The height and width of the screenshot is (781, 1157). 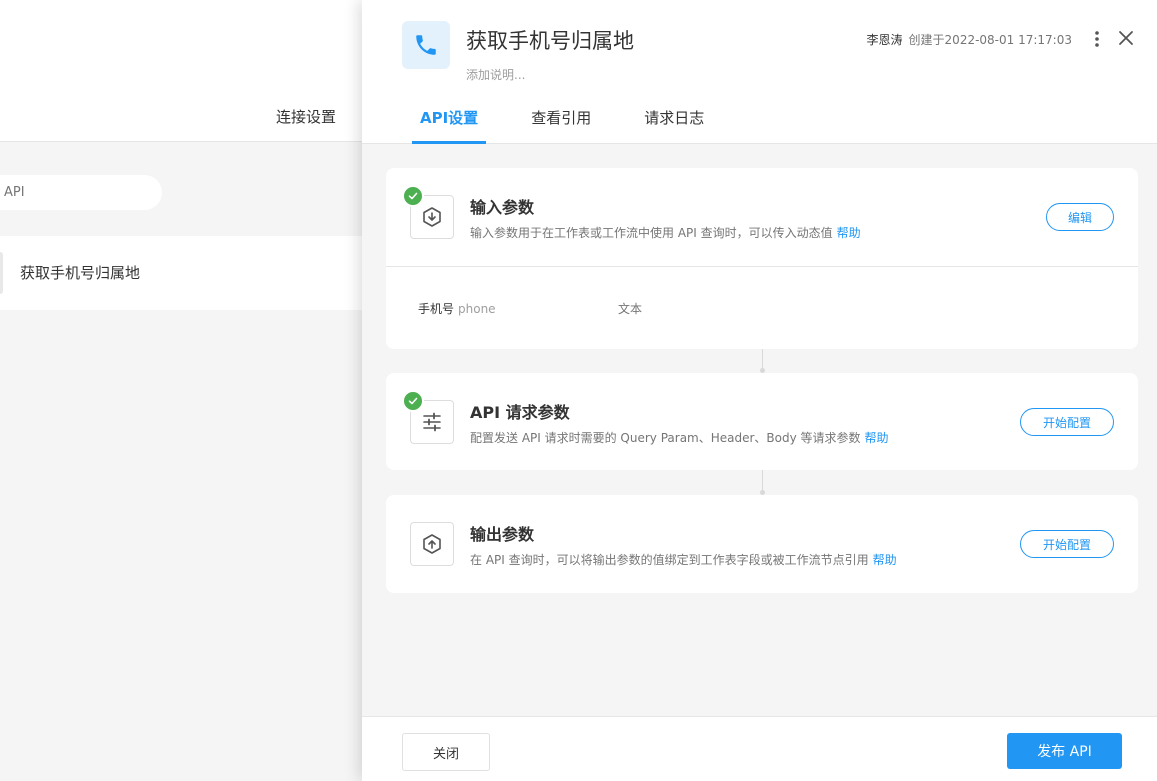 I want to click on output-params-title: 输出参数, so click(x=502, y=534).